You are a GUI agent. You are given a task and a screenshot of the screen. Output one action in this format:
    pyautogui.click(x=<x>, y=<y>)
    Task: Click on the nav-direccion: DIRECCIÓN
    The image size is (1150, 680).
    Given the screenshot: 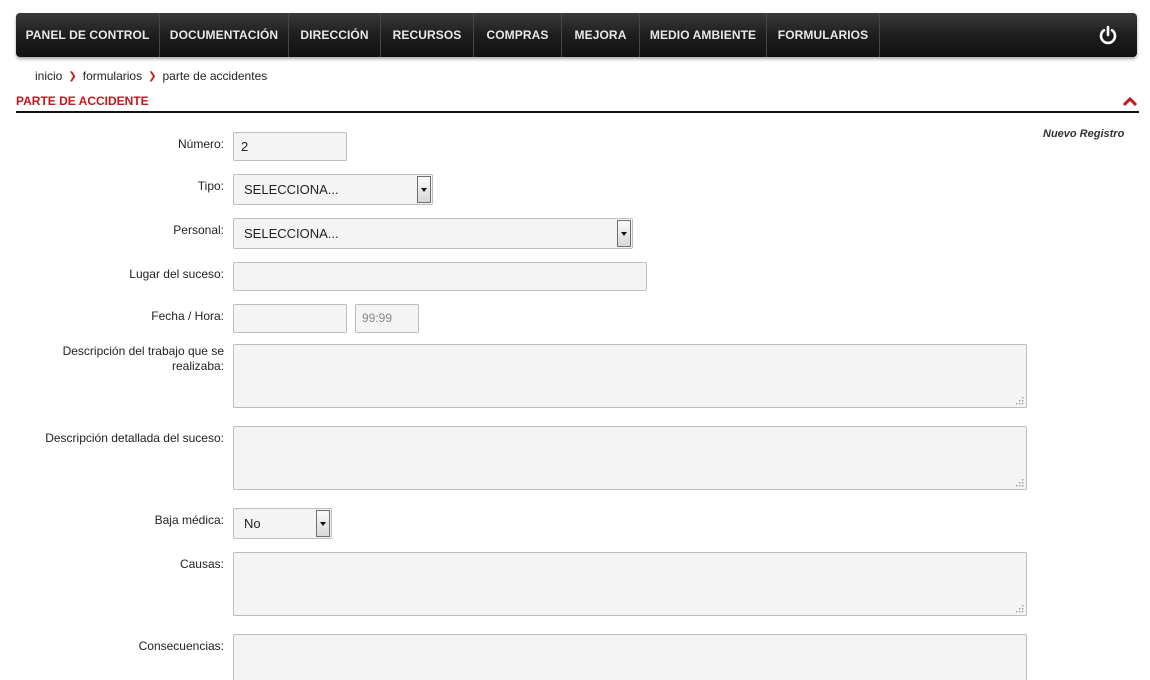 What is the action you would take?
    pyautogui.click(x=335, y=35)
    